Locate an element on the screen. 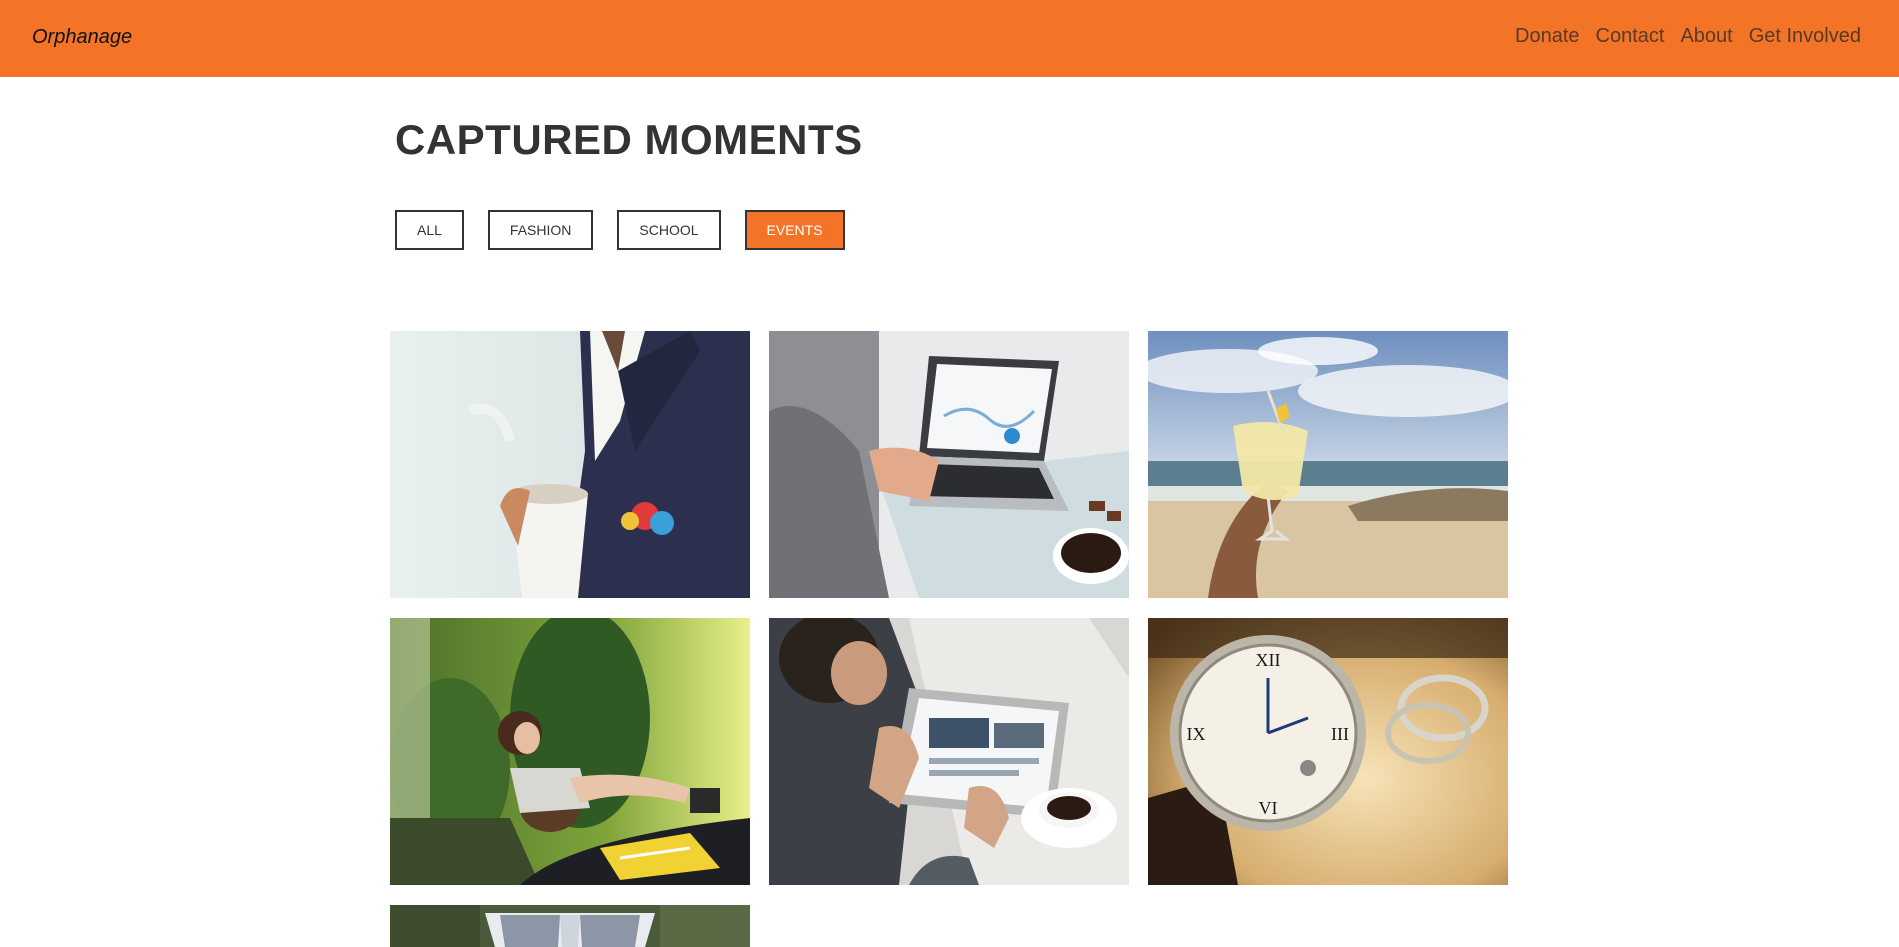 The width and height of the screenshot is (1899, 947). tablet-photo is located at coordinates (949, 751).